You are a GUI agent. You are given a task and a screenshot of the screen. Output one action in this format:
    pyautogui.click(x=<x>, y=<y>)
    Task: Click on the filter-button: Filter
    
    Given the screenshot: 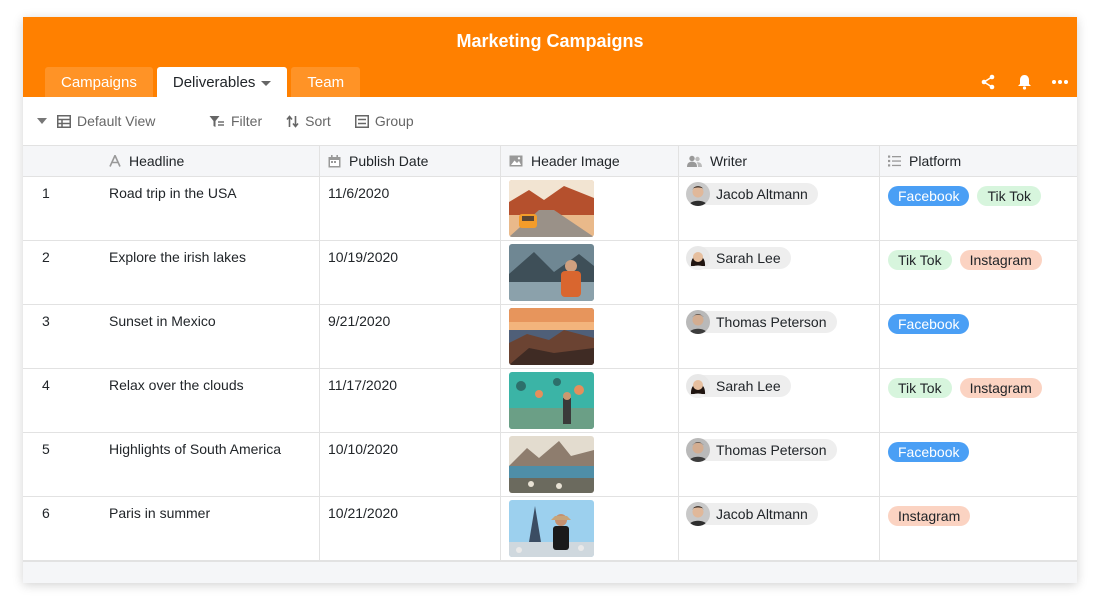 What is the action you would take?
    pyautogui.click(x=235, y=121)
    